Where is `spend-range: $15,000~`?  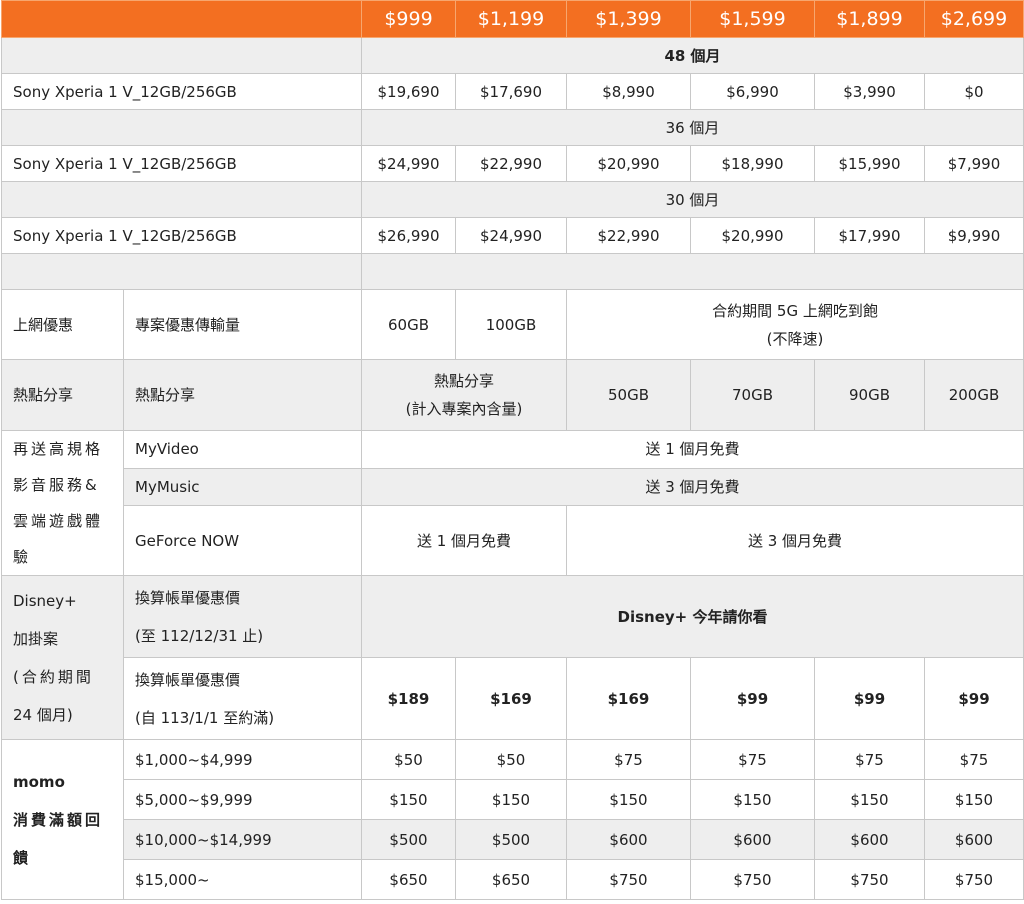 spend-range: $15,000~ is located at coordinates (242, 879).